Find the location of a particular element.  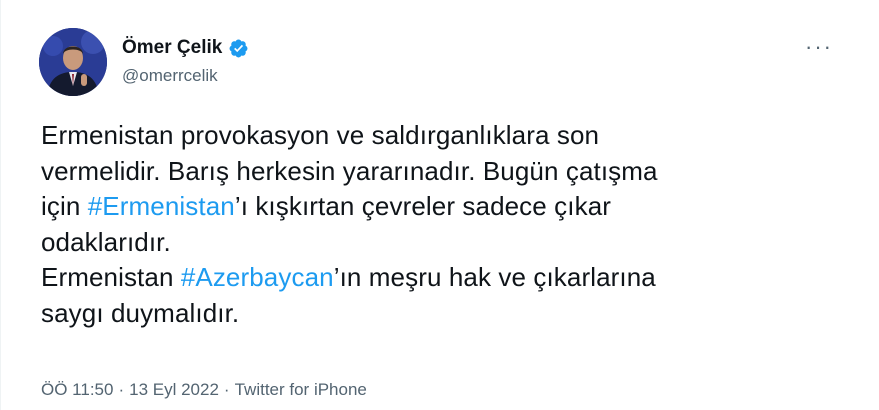

tweet-text-line: saygı duymalıdır. is located at coordinates (441, 314).